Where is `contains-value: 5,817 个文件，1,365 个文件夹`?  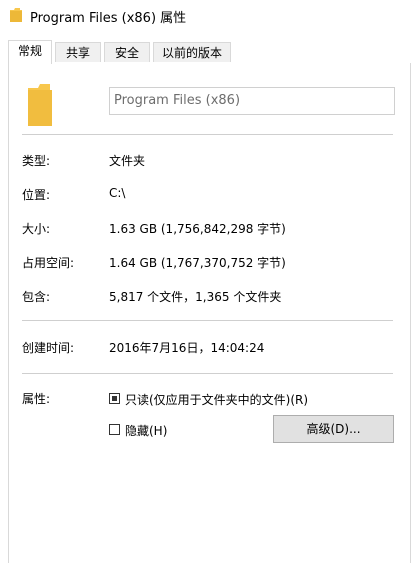
contains-value: 5,817 个文件，1,365 个文件夹 is located at coordinates (195, 297).